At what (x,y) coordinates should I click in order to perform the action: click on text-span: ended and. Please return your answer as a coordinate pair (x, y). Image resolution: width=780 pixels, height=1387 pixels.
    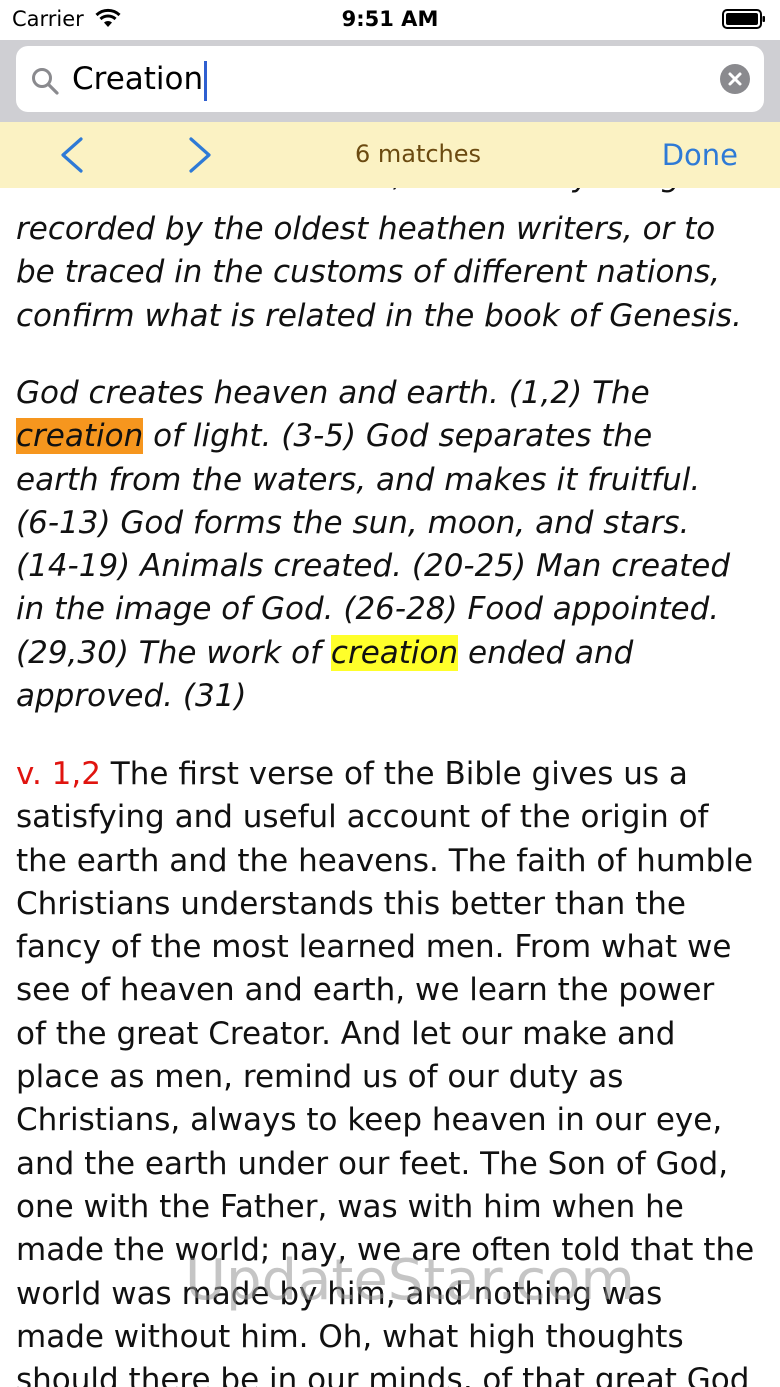
    Looking at the image, I should click on (546, 652).